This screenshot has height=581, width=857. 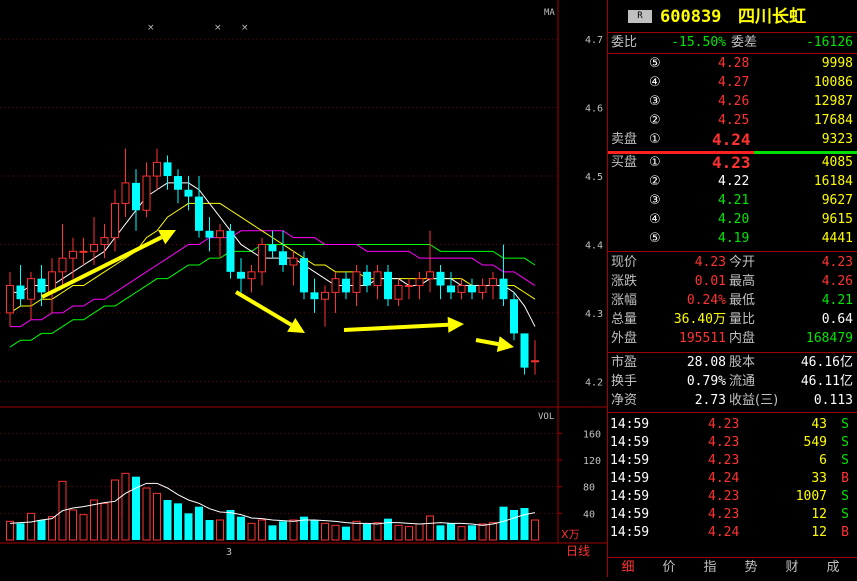 I want to click on bid-row: ⑤ 4.19 4441, so click(x=732, y=239).